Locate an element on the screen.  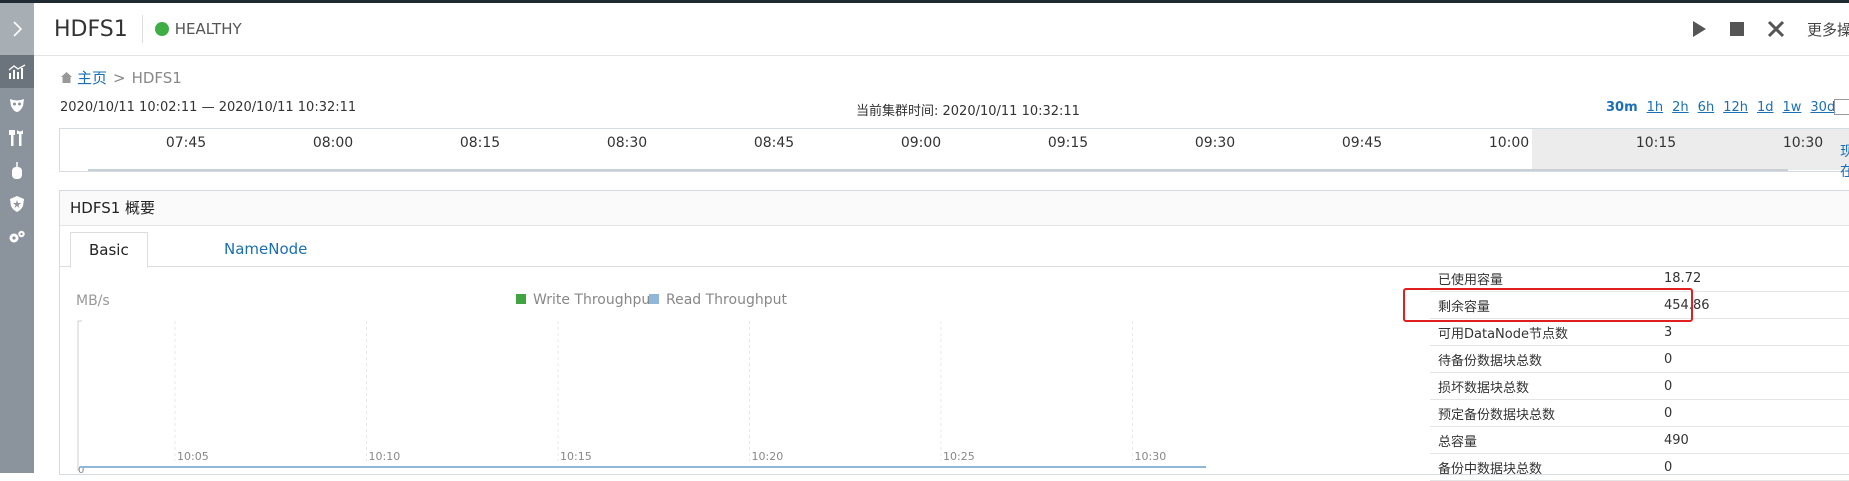
timeline-tick: 08:00 is located at coordinates (333, 143).